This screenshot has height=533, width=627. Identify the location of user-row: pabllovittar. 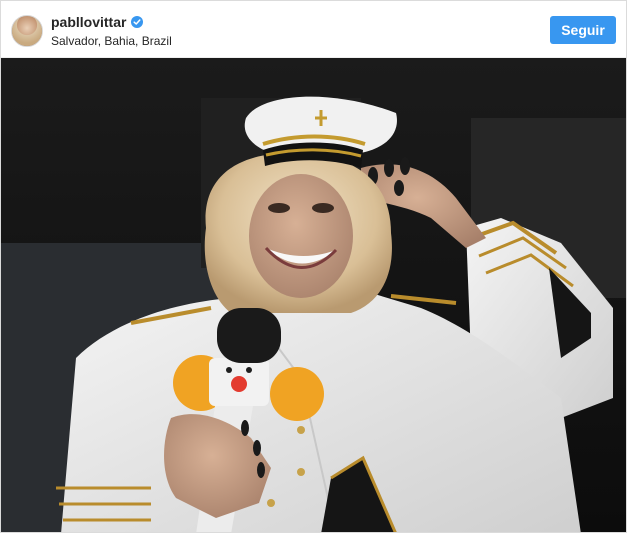
(97, 22).